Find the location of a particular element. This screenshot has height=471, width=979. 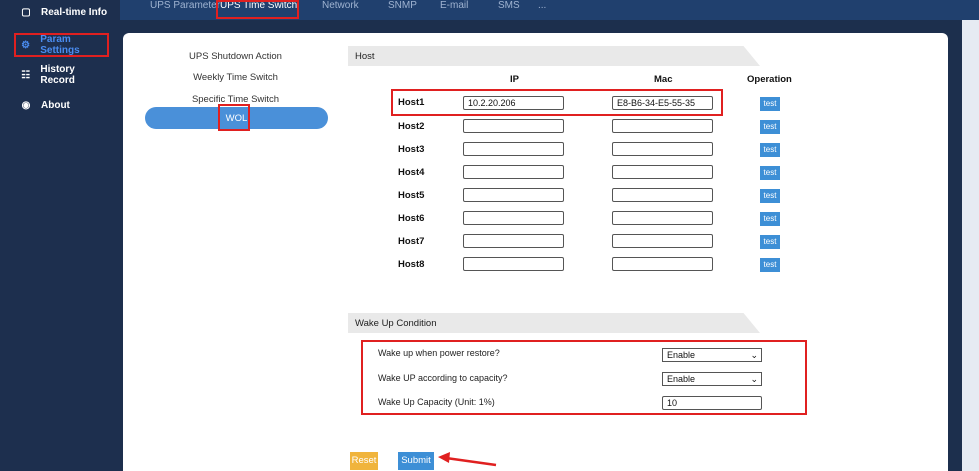

tab-ups-parameter: UPS Parameter is located at coordinates (185, 8).